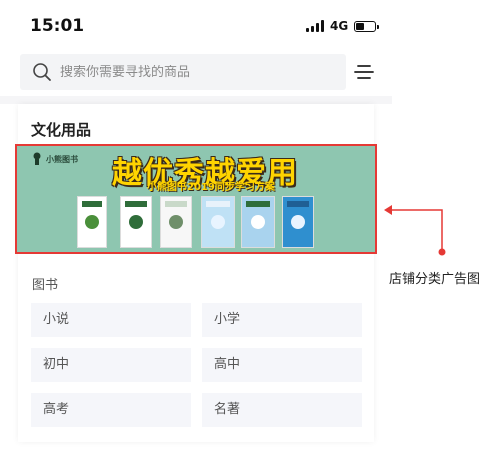  Describe the element at coordinates (282, 410) in the screenshot. I see `category-chip: 名著` at that location.